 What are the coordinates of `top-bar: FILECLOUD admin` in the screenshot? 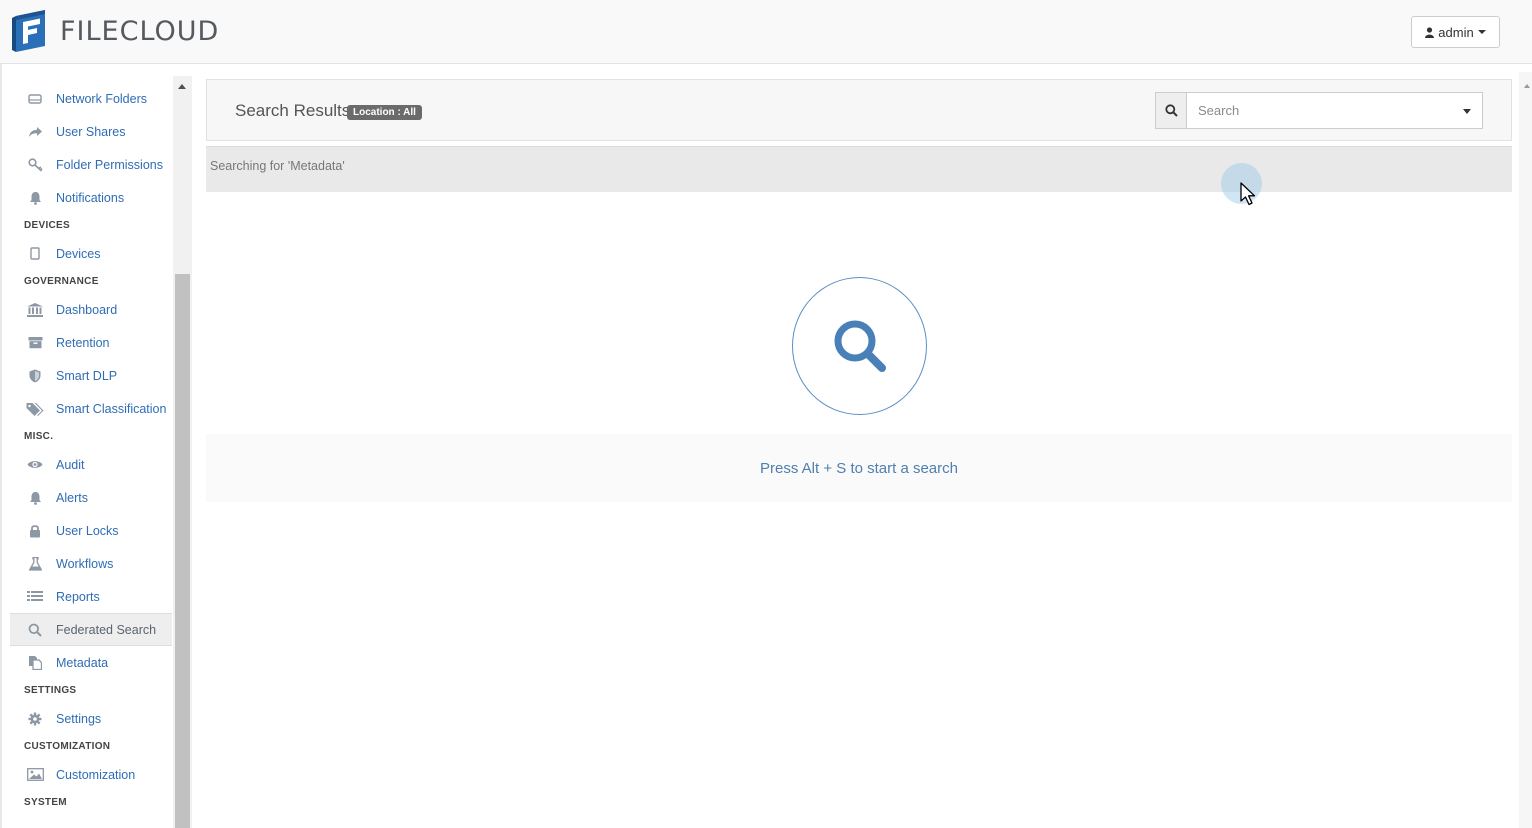 It's located at (766, 32).